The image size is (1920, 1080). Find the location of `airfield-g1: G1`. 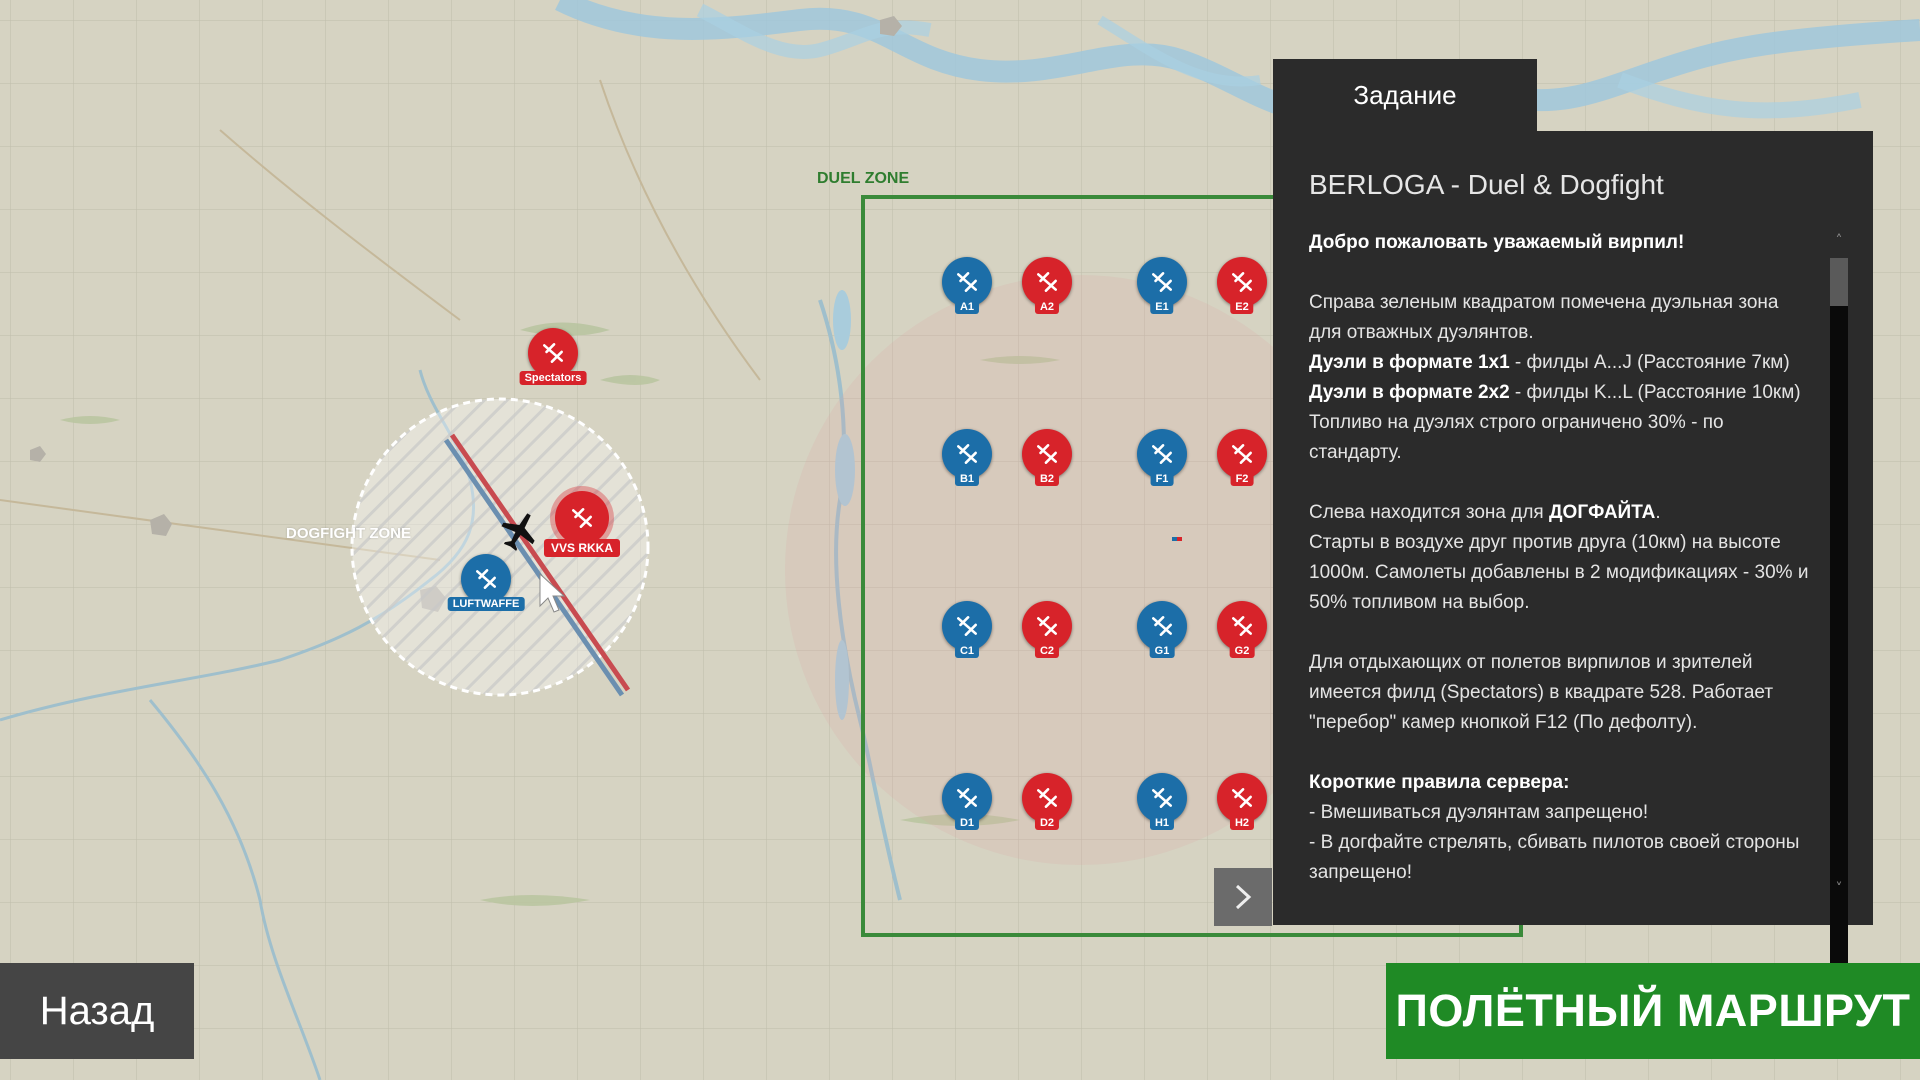

airfield-g1: G1 is located at coordinates (1162, 629).